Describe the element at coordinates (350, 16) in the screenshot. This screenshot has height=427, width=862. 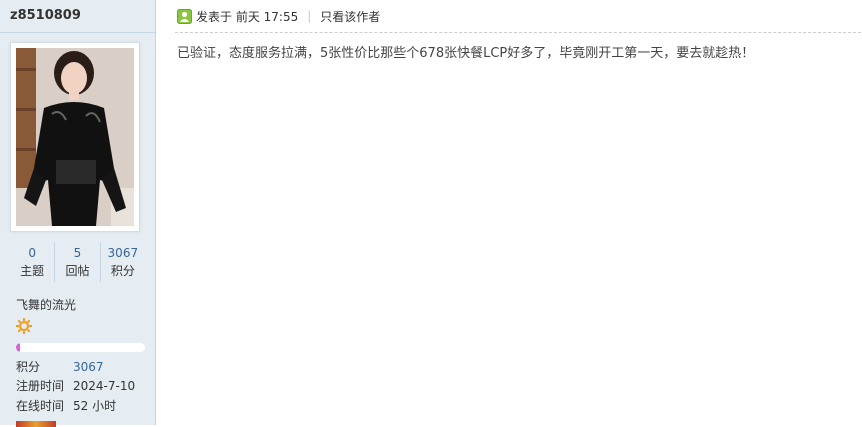
I see `author-only-link: 只看该作者` at that location.